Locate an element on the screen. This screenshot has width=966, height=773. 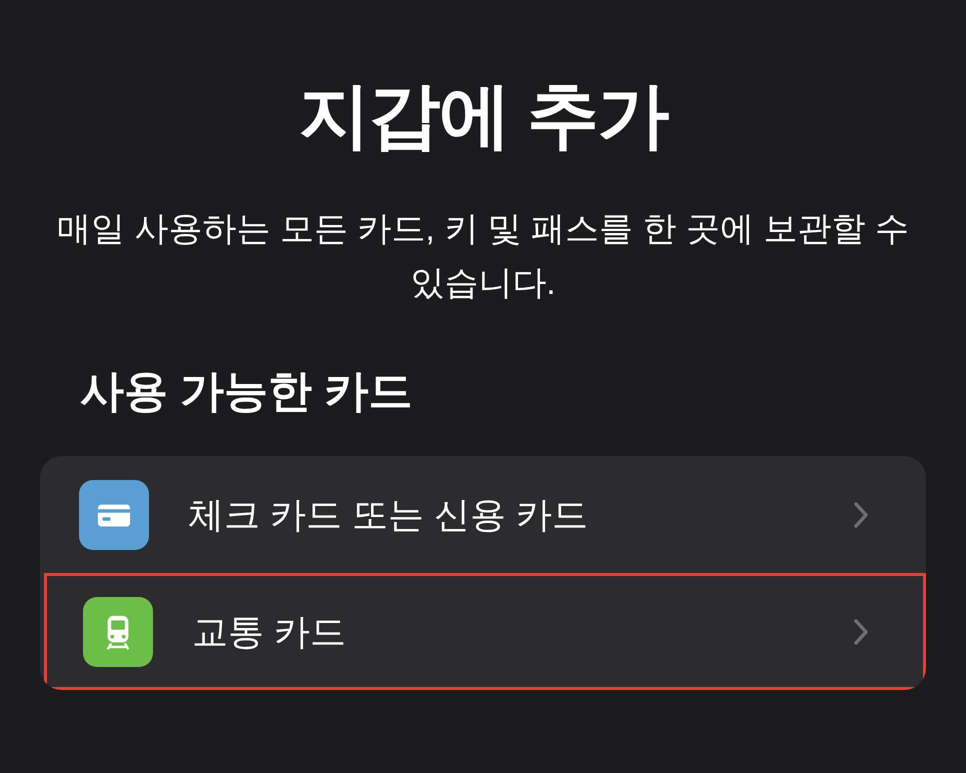
section-heading: 사용 가능한 카드 is located at coordinates (246, 392).